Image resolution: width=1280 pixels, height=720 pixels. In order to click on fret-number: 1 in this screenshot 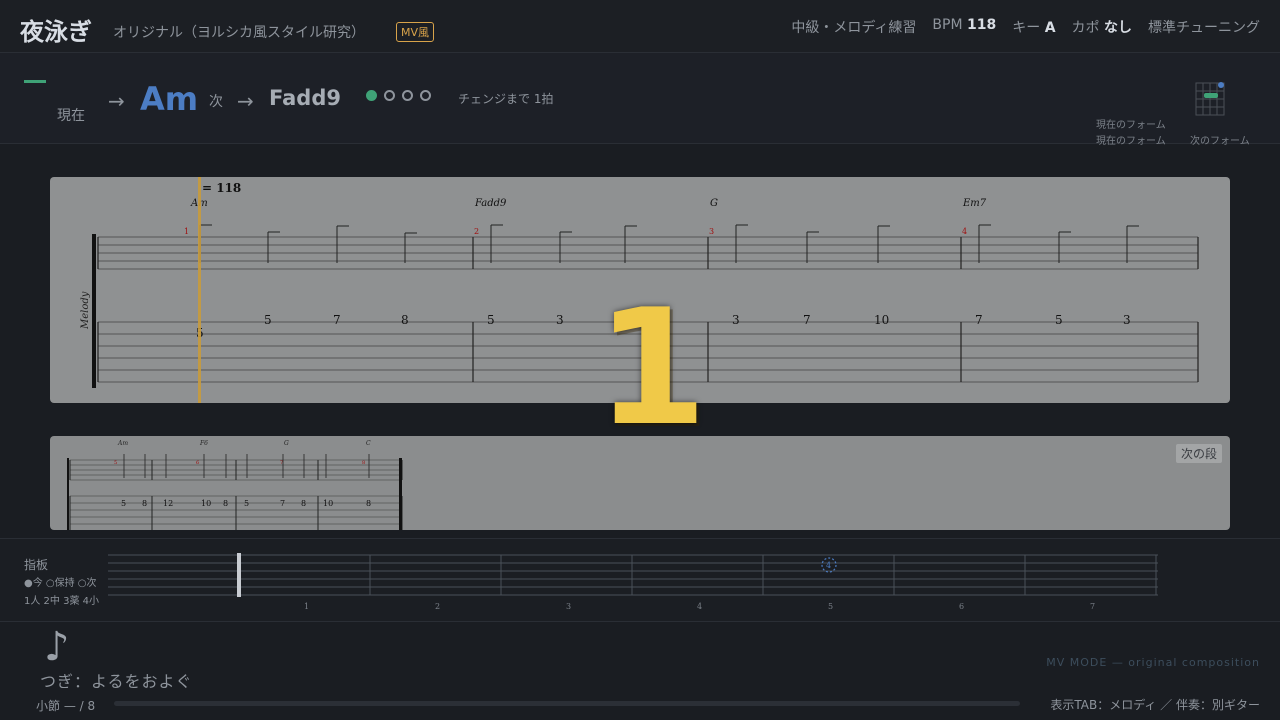, I will do `click(306, 606)`.